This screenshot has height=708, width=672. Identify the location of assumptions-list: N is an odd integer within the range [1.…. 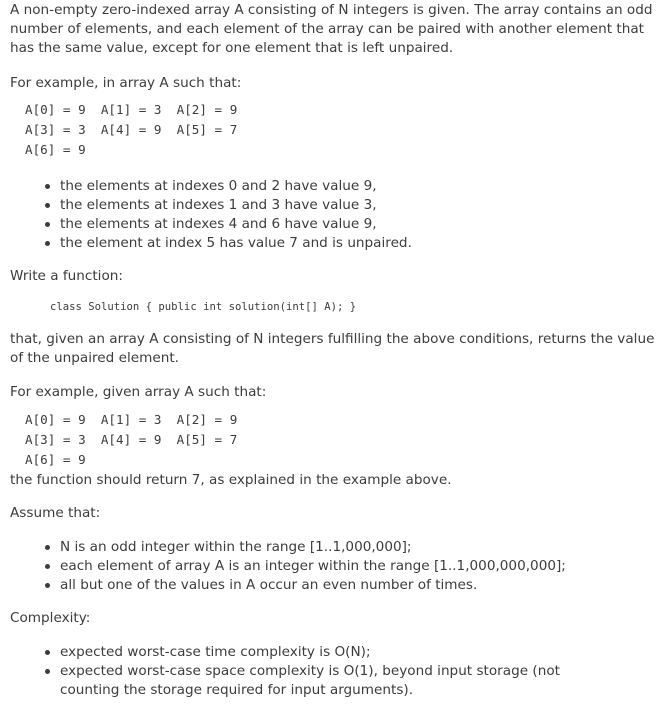
(338, 566).